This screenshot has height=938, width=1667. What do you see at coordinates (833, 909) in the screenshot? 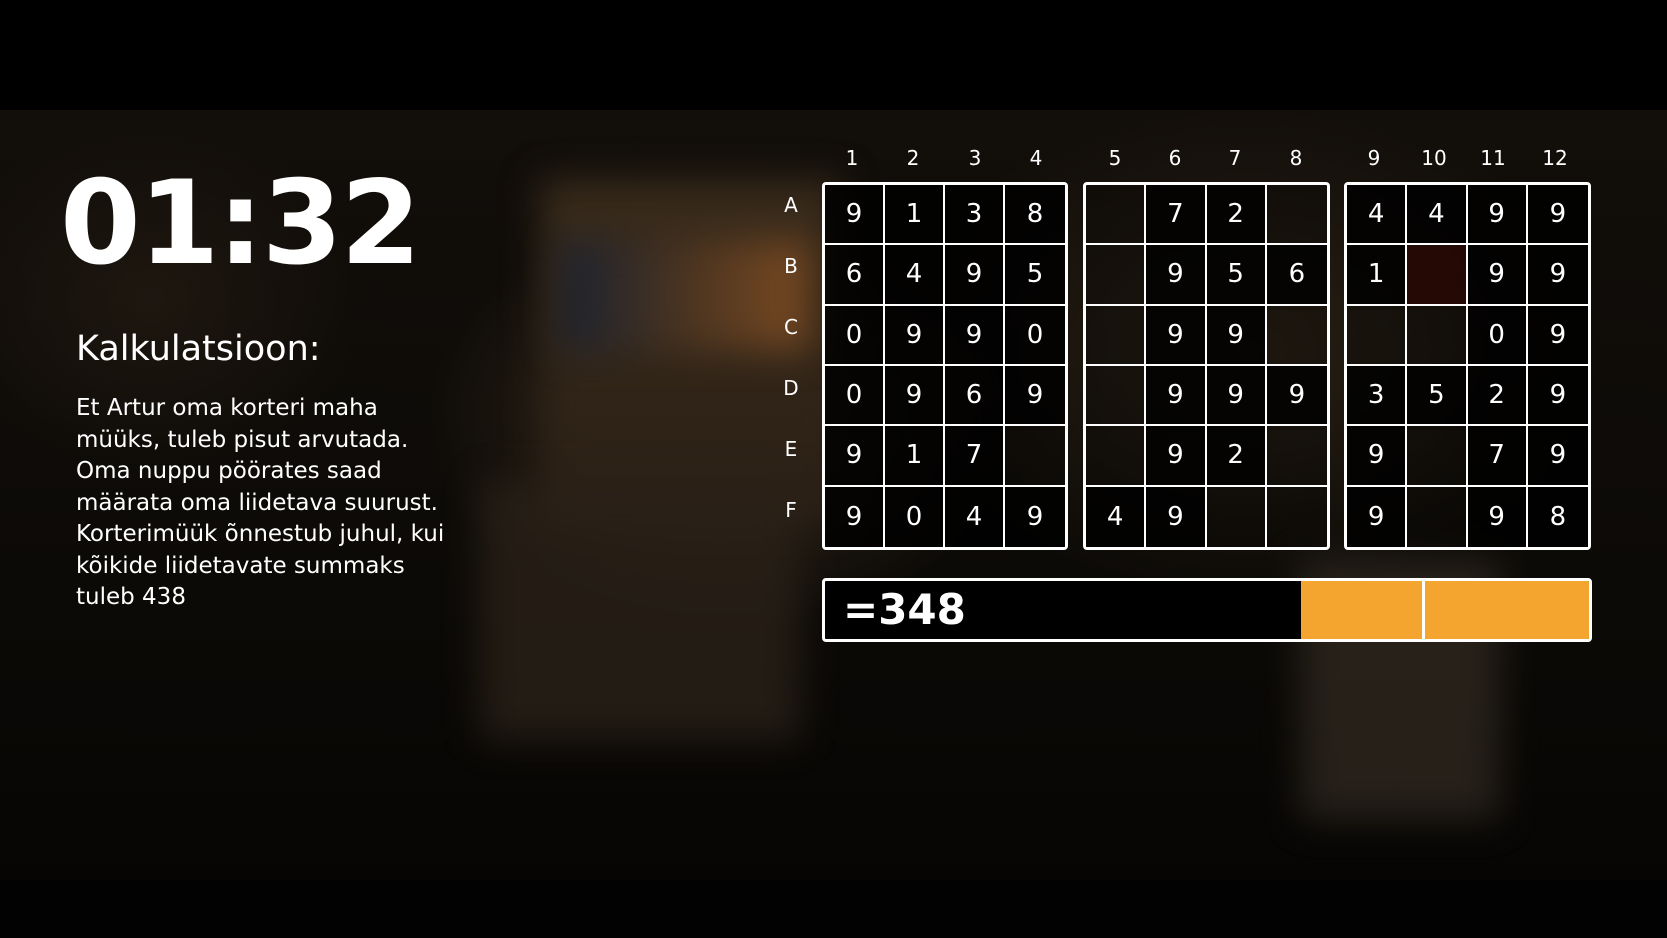
I see `letterbox-bottom` at bounding box center [833, 909].